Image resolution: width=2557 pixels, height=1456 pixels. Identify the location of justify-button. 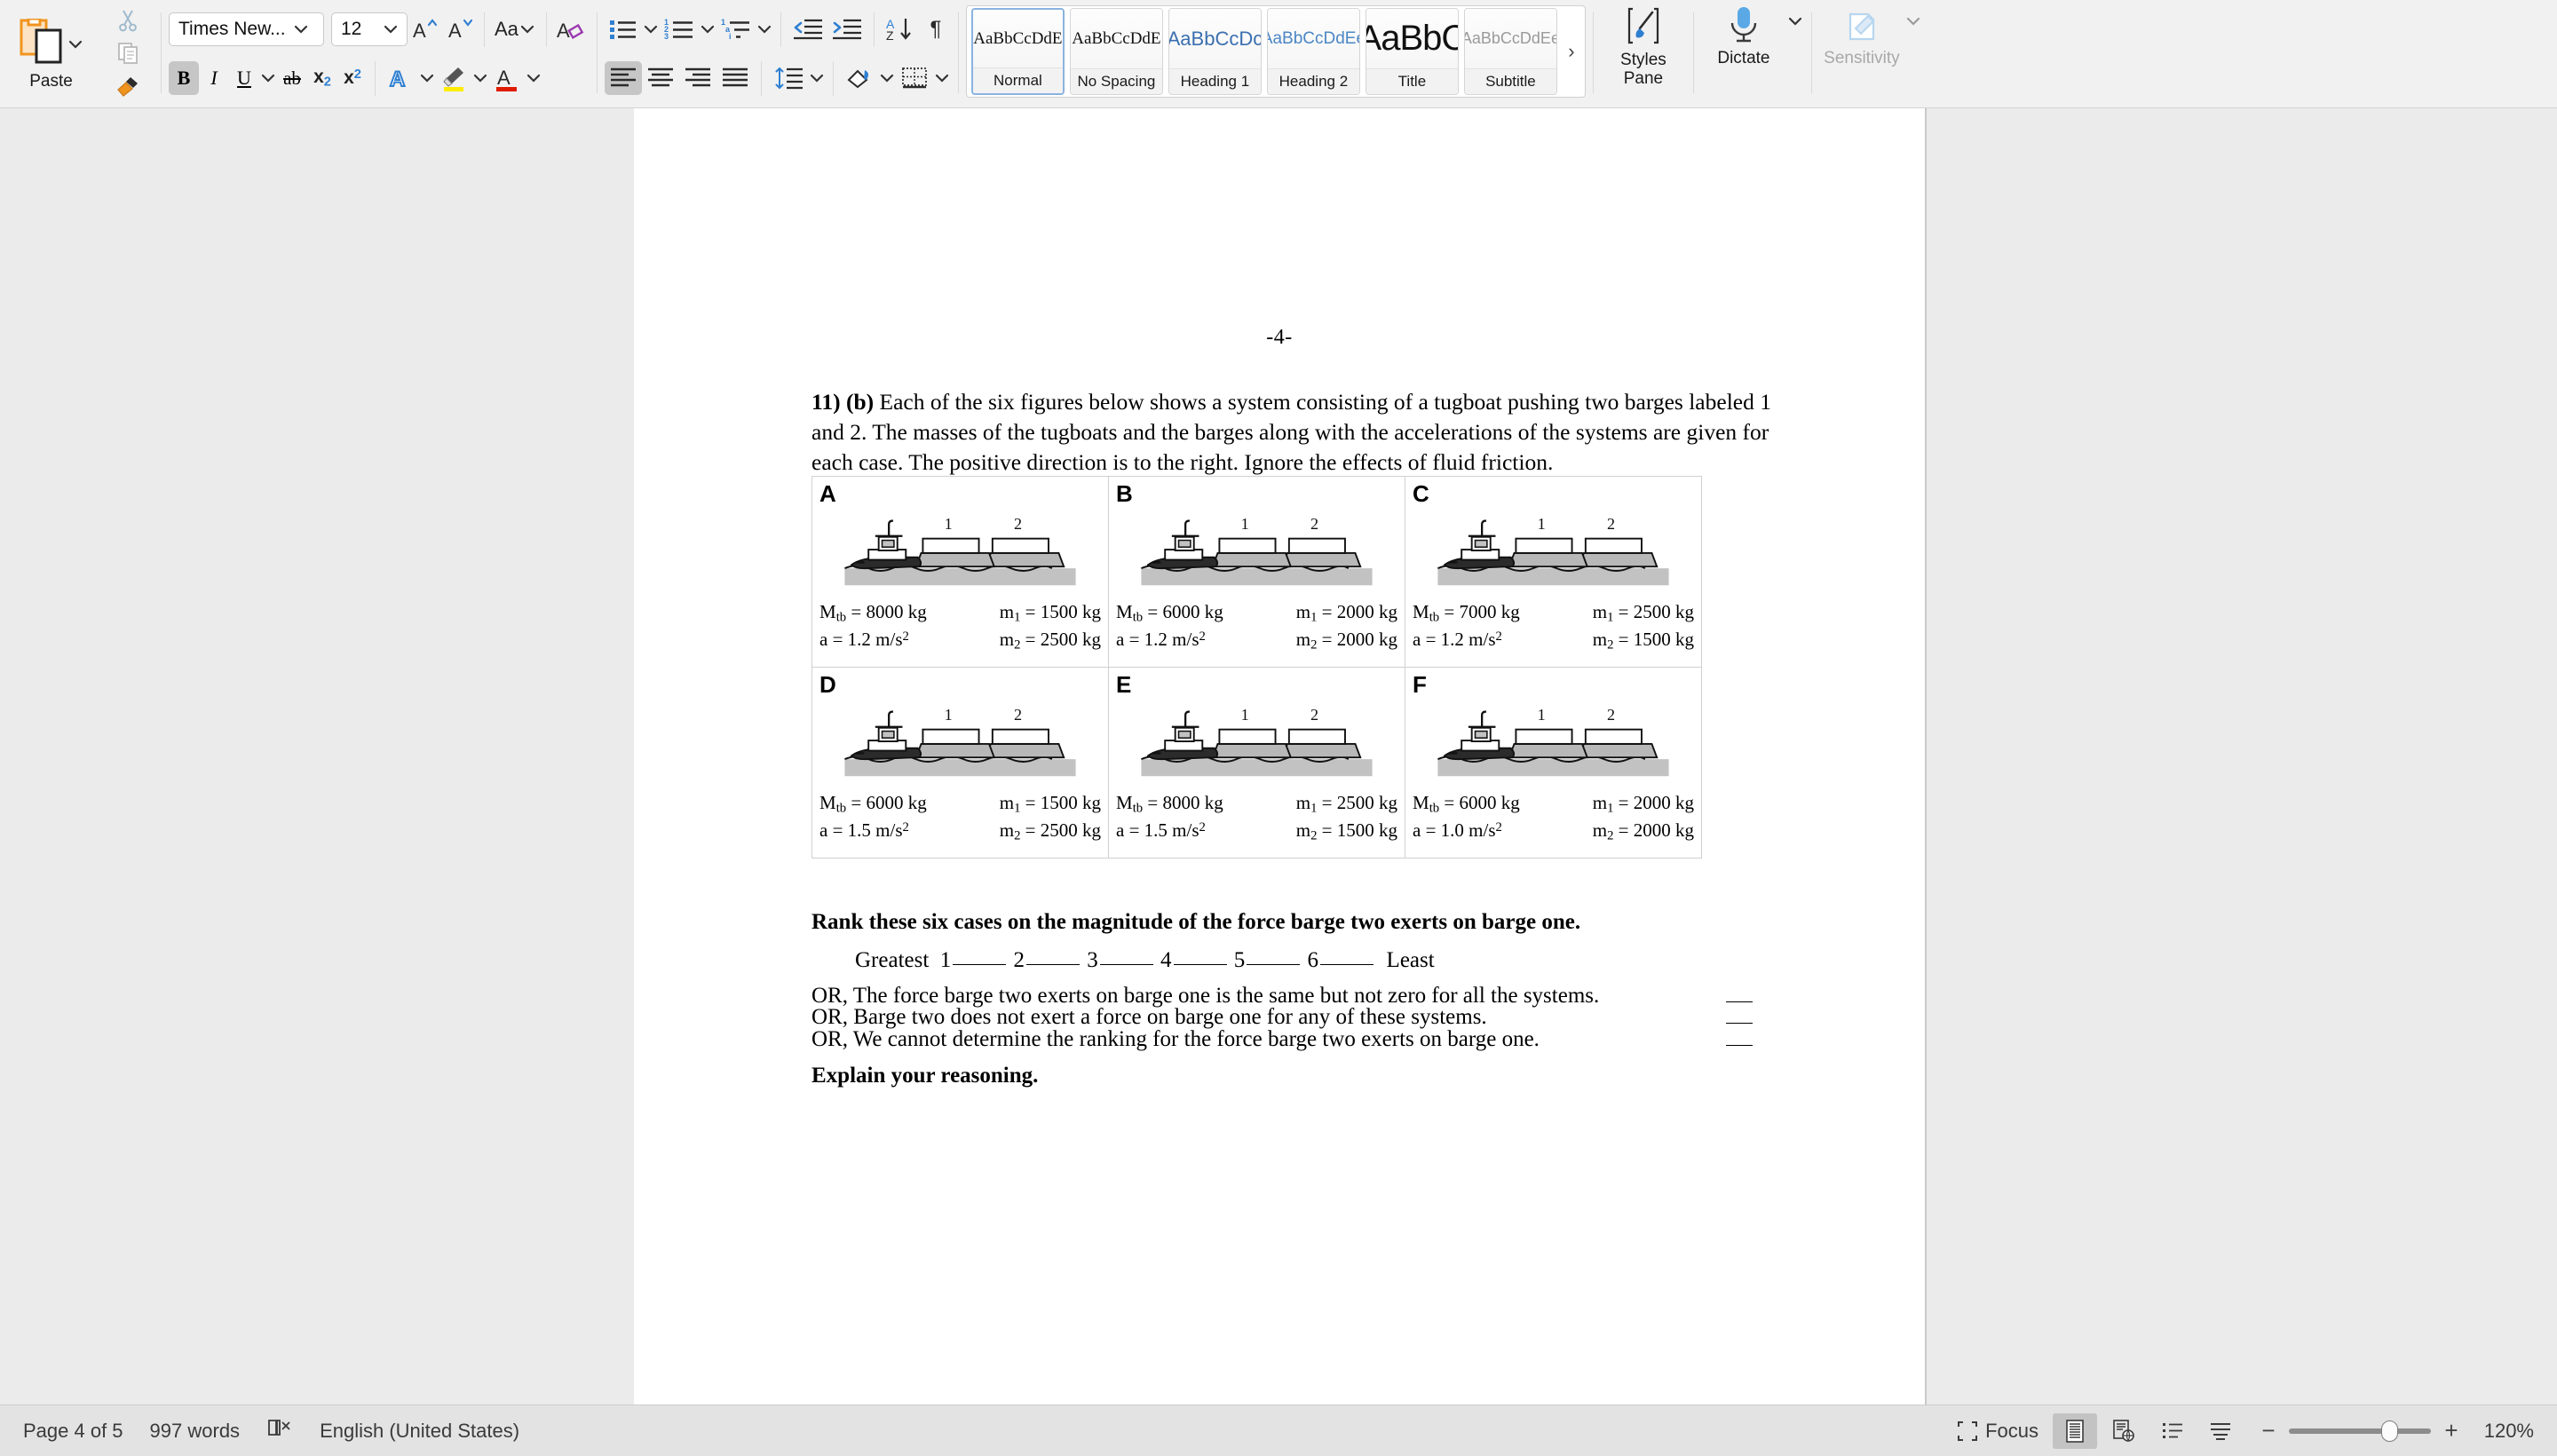
(735, 78).